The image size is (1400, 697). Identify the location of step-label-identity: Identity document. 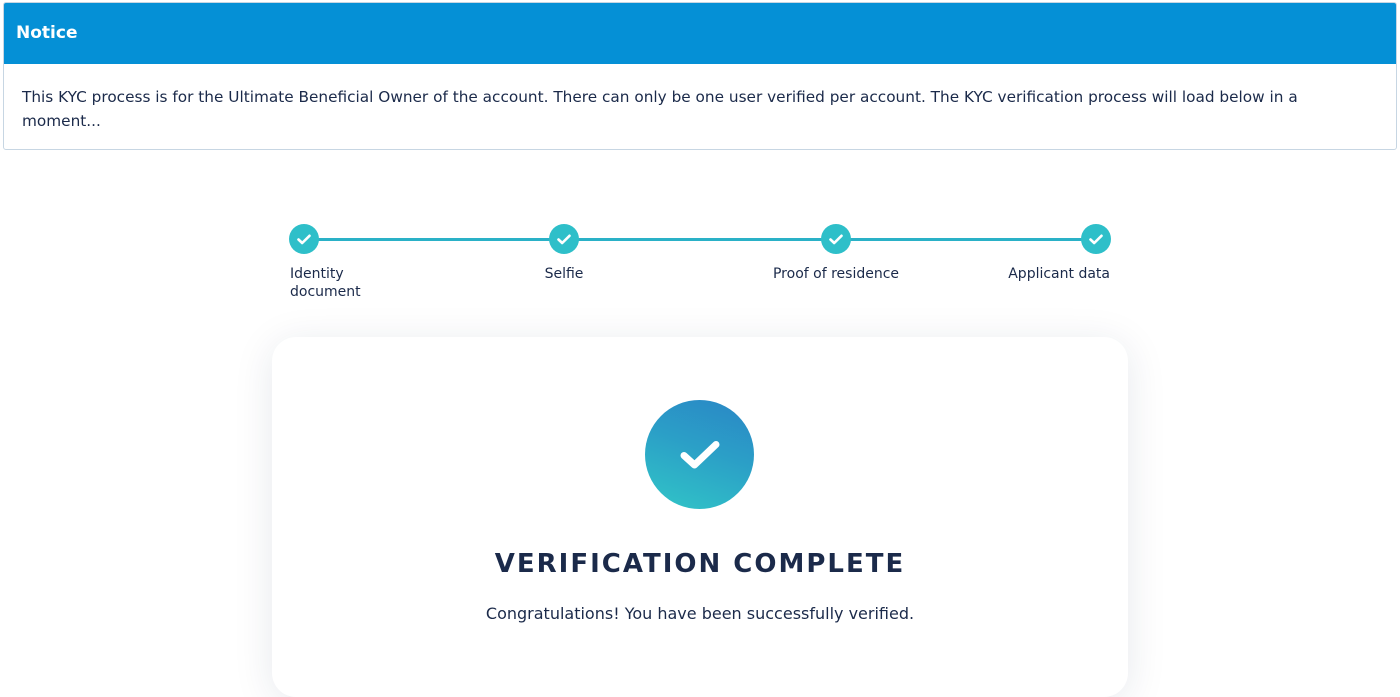
(325, 283).